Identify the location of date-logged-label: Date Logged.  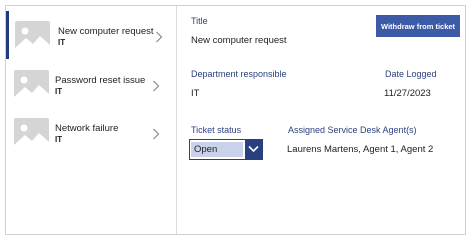
(411, 74).